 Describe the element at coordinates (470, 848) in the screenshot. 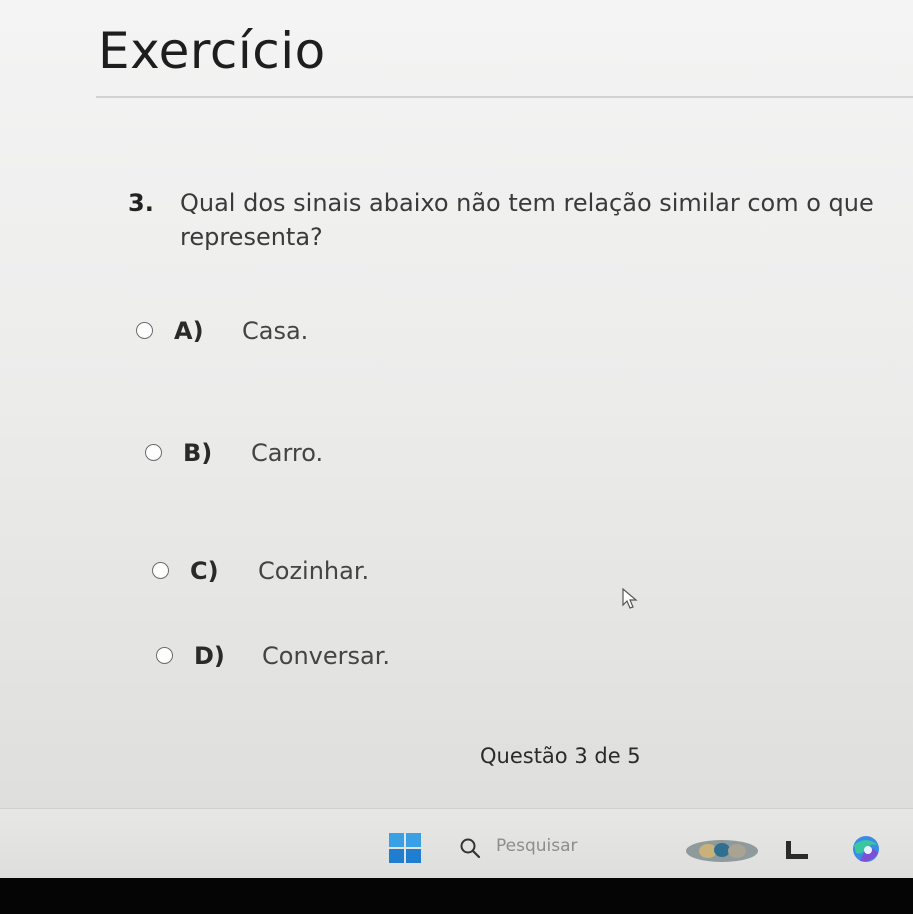

I see `search-icon` at that location.